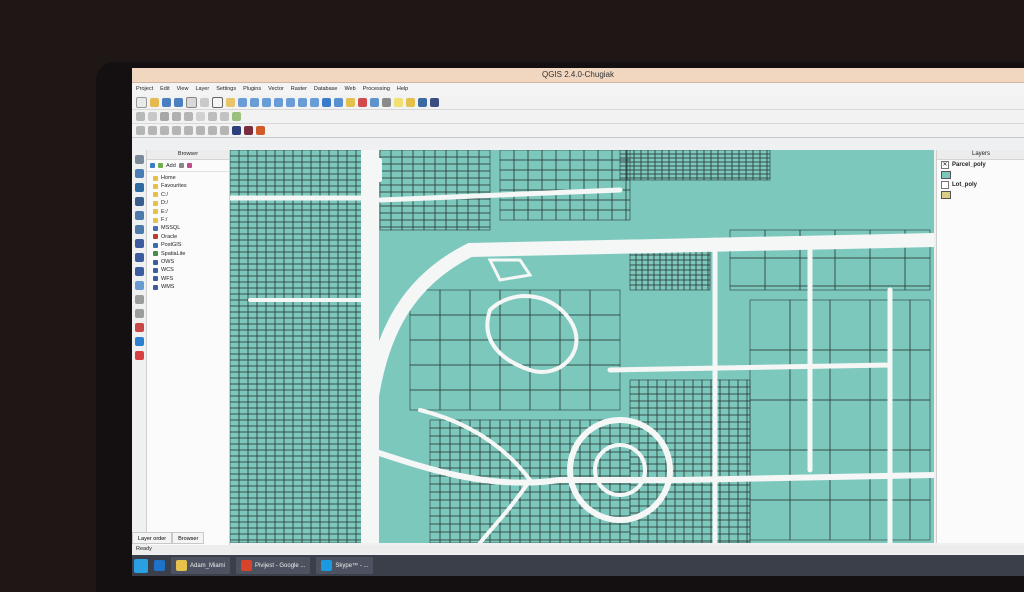  Describe the element at coordinates (188, 538) in the screenshot. I see `tab-browser: Browser` at that location.